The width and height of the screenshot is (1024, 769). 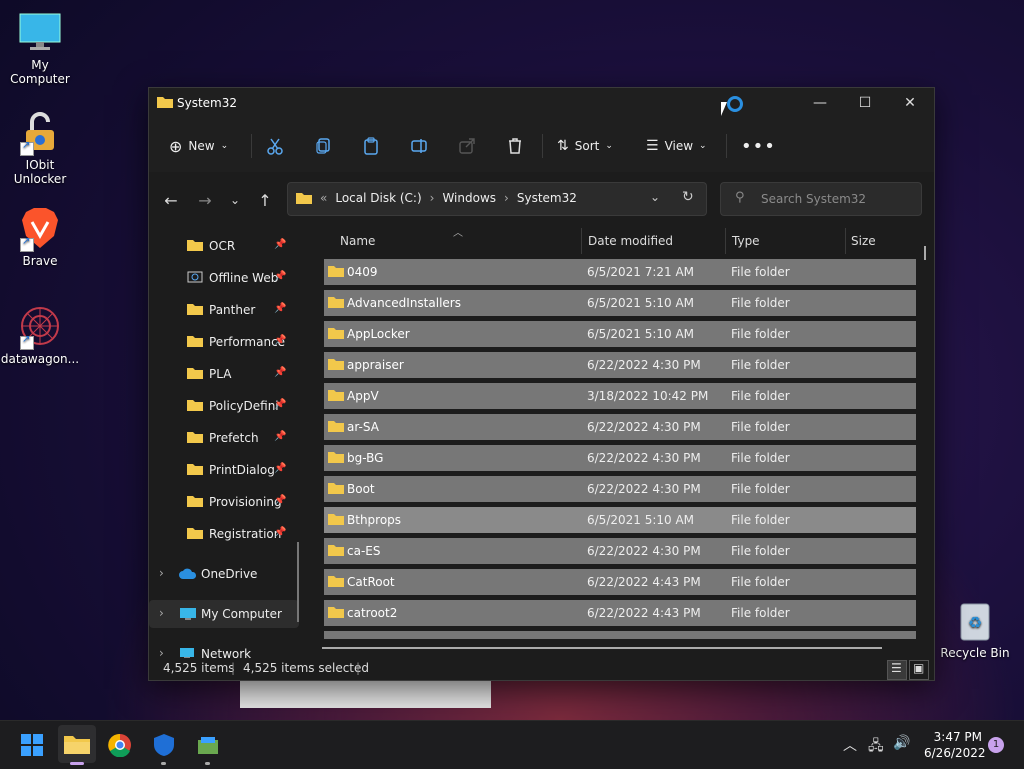 What do you see at coordinates (208, 748) in the screenshot?
I see `taskbar-app` at bounding box center [208, 748].